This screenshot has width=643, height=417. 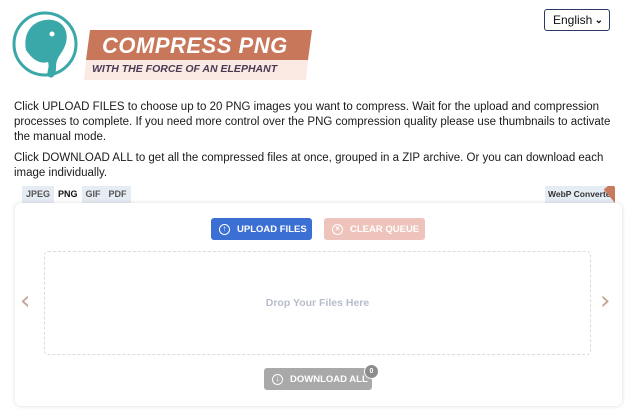 What do you see at coordinates (573, 20) in the screenshot?
I see `language-label: English` at bounding box center [573, 20].